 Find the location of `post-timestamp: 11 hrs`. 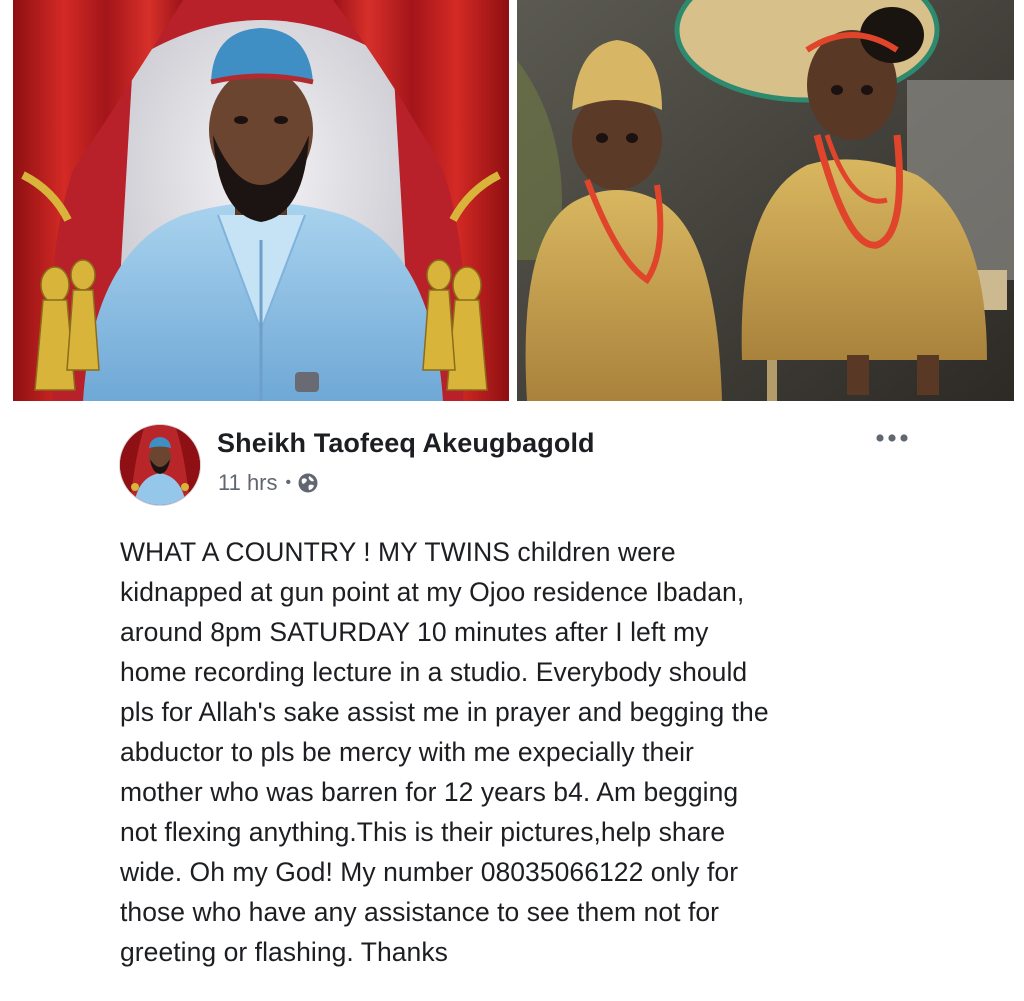

post-timestamp: 11 hrs is located at coordinates (248, 483).